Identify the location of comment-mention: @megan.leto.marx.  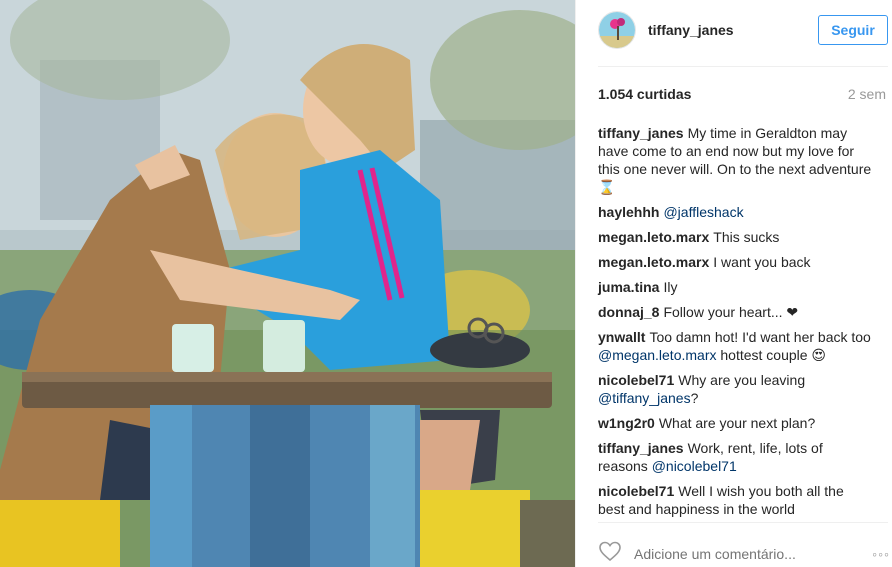
(657, 355).